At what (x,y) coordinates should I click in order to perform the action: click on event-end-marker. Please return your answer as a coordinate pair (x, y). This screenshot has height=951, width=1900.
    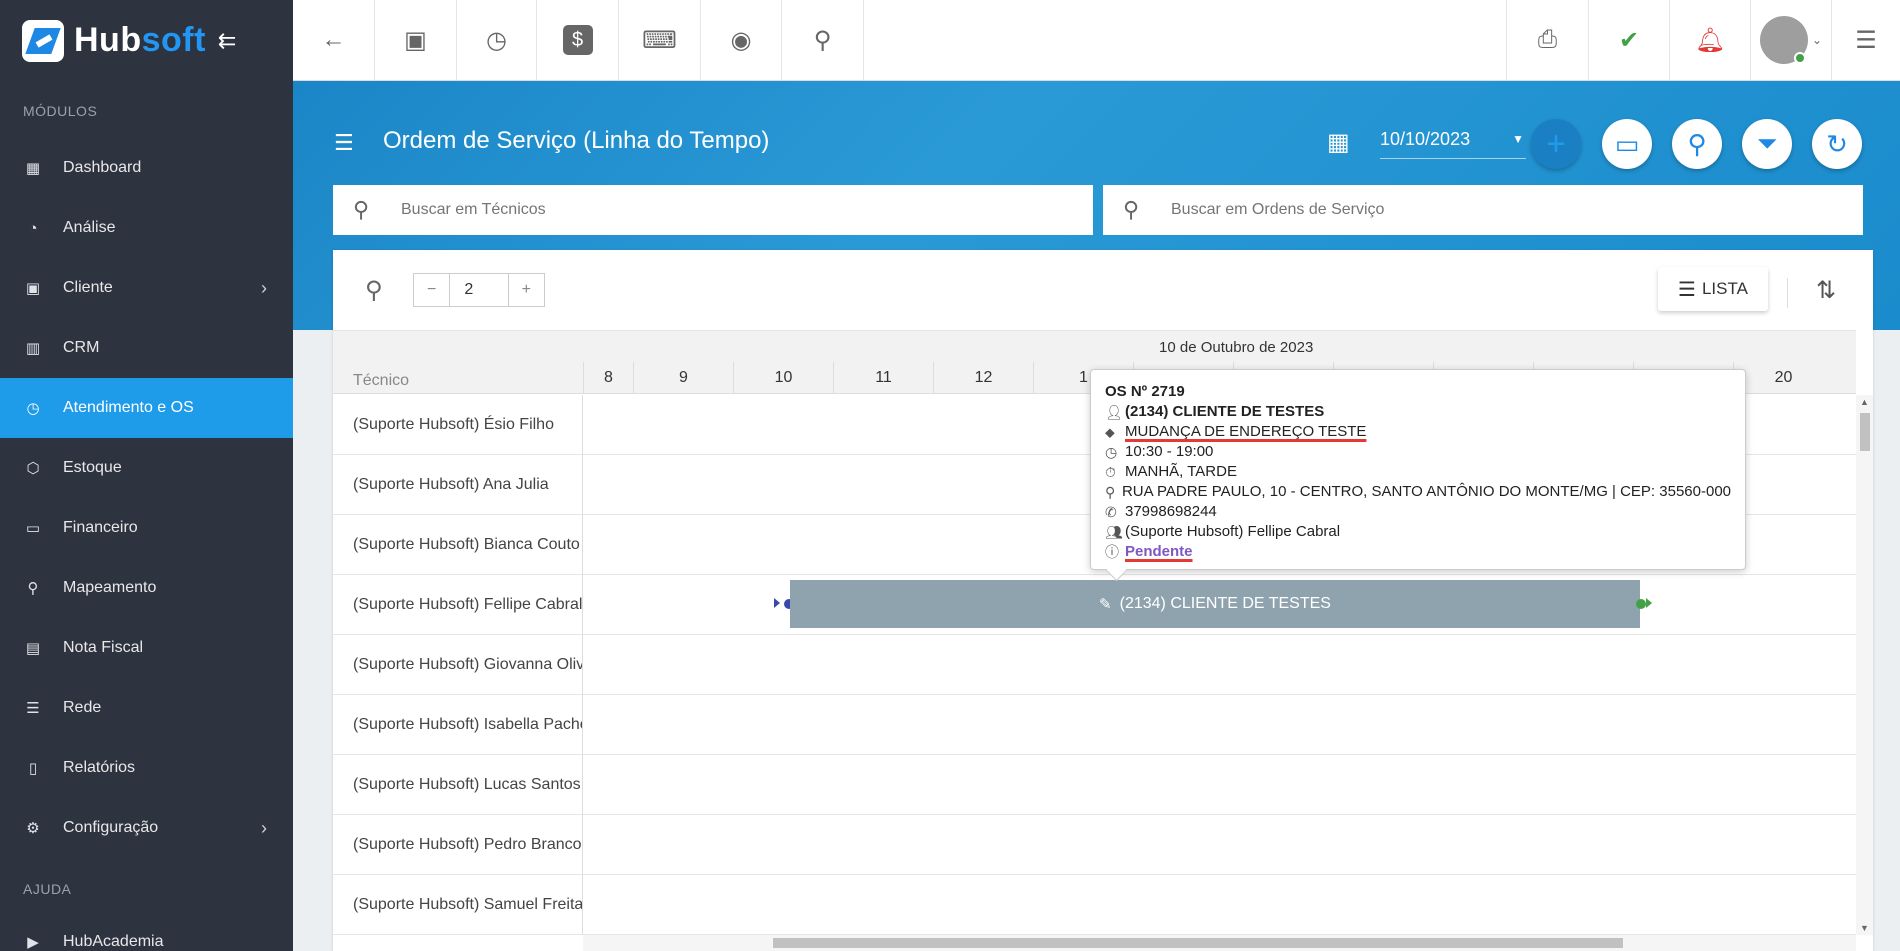
    Looking at the image, I should click on (1649, 603).